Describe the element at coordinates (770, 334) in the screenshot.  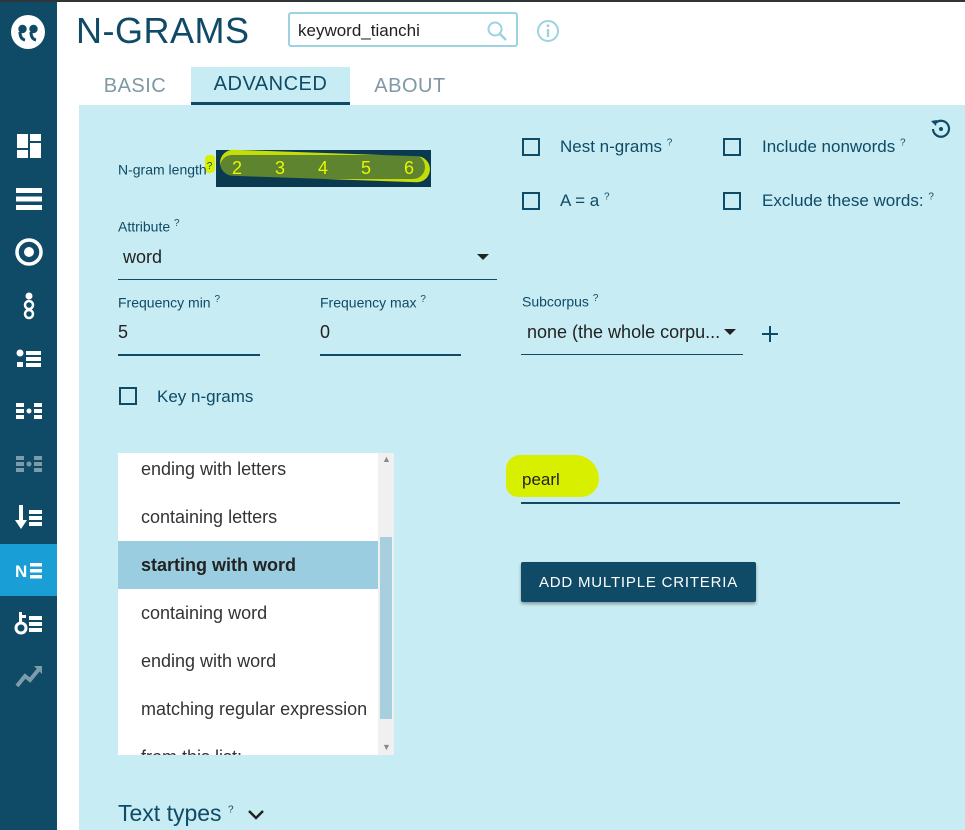
I see `add-subcorpus-icon` at that location.